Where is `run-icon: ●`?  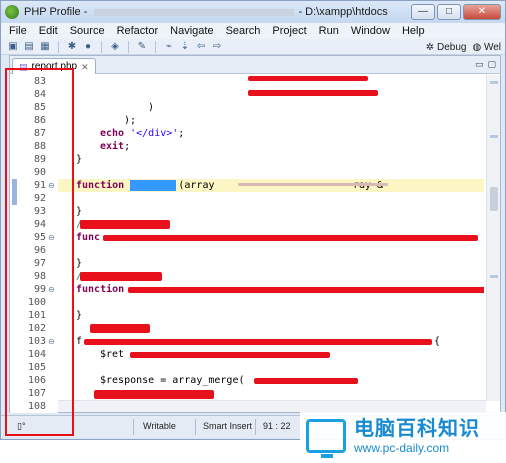 run-icon: ● is located at coordinates (88, 47).